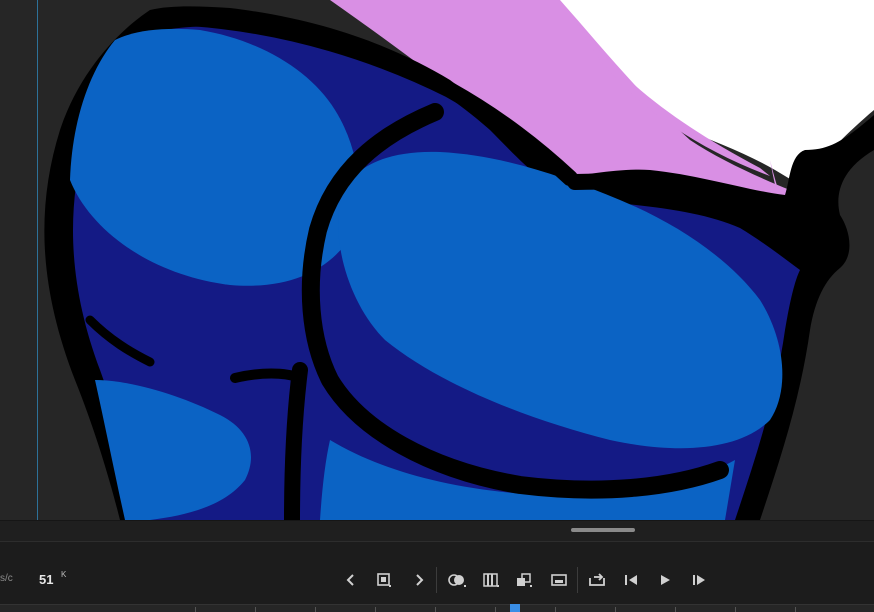  I want to click on timeline-toolbar: s/c 51 K, so click(437, 573).